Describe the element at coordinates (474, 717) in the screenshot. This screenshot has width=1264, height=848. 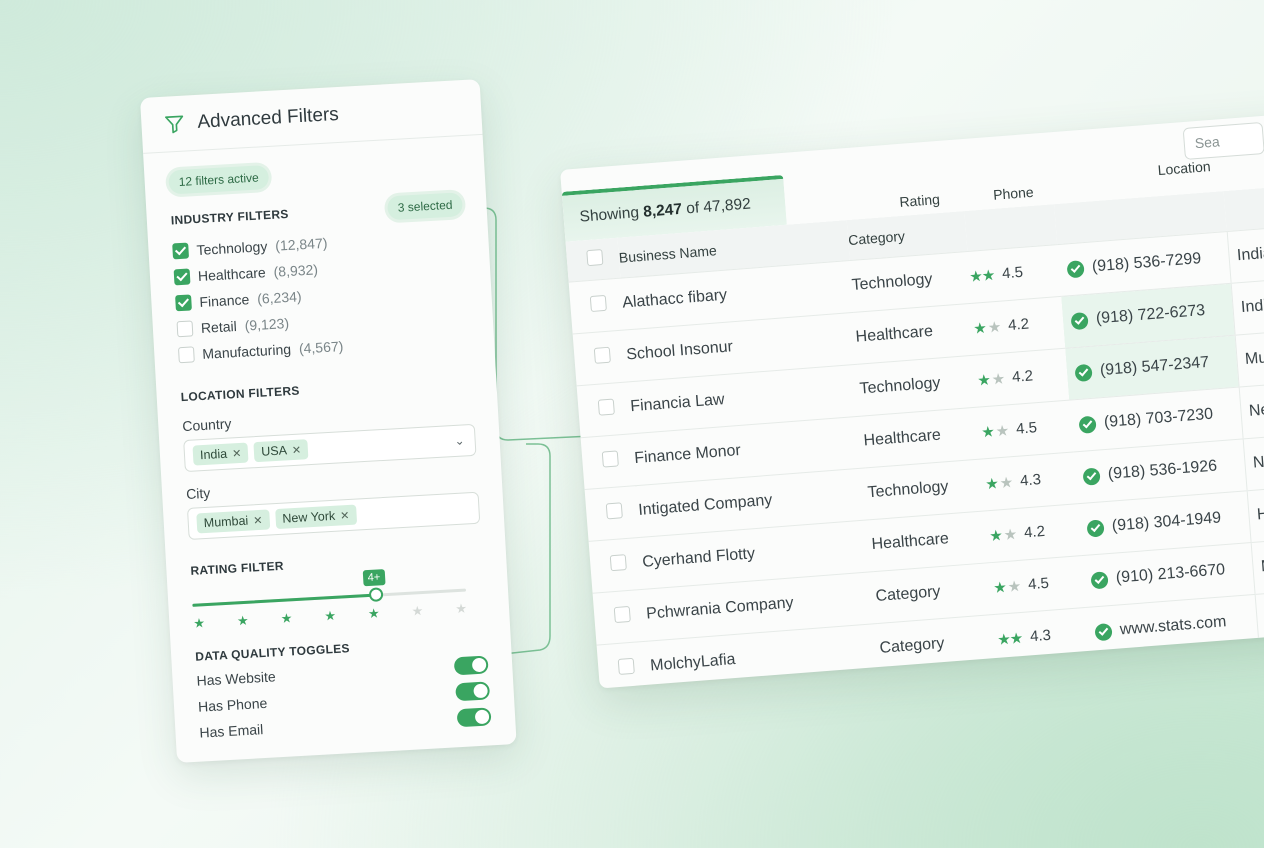
I see `has-email-toggle` at that location.